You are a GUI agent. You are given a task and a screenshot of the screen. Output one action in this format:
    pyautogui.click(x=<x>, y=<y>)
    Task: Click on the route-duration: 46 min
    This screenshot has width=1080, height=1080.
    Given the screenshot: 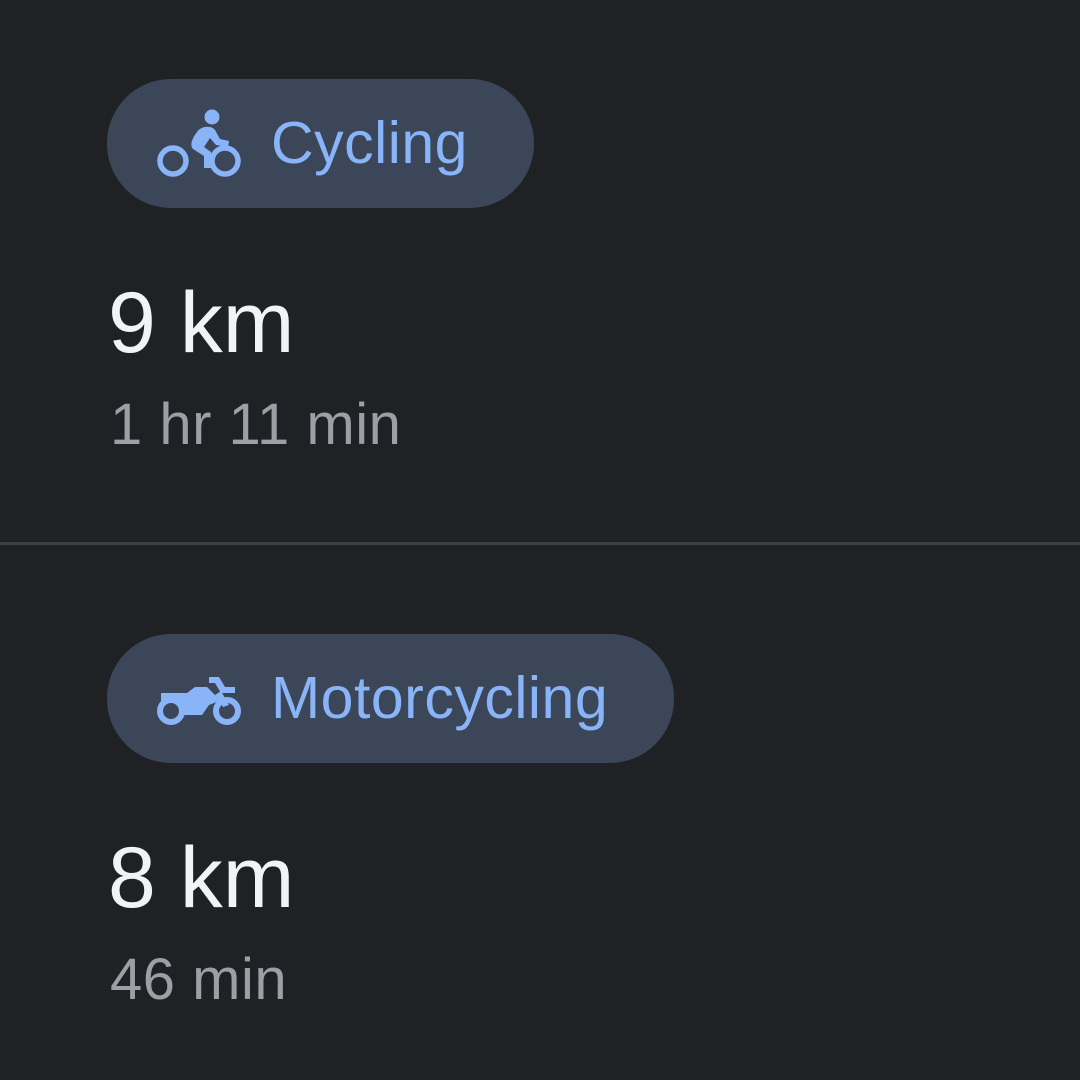 What is the action you would take?
    pyautogui.click(x=199, y=979)
    